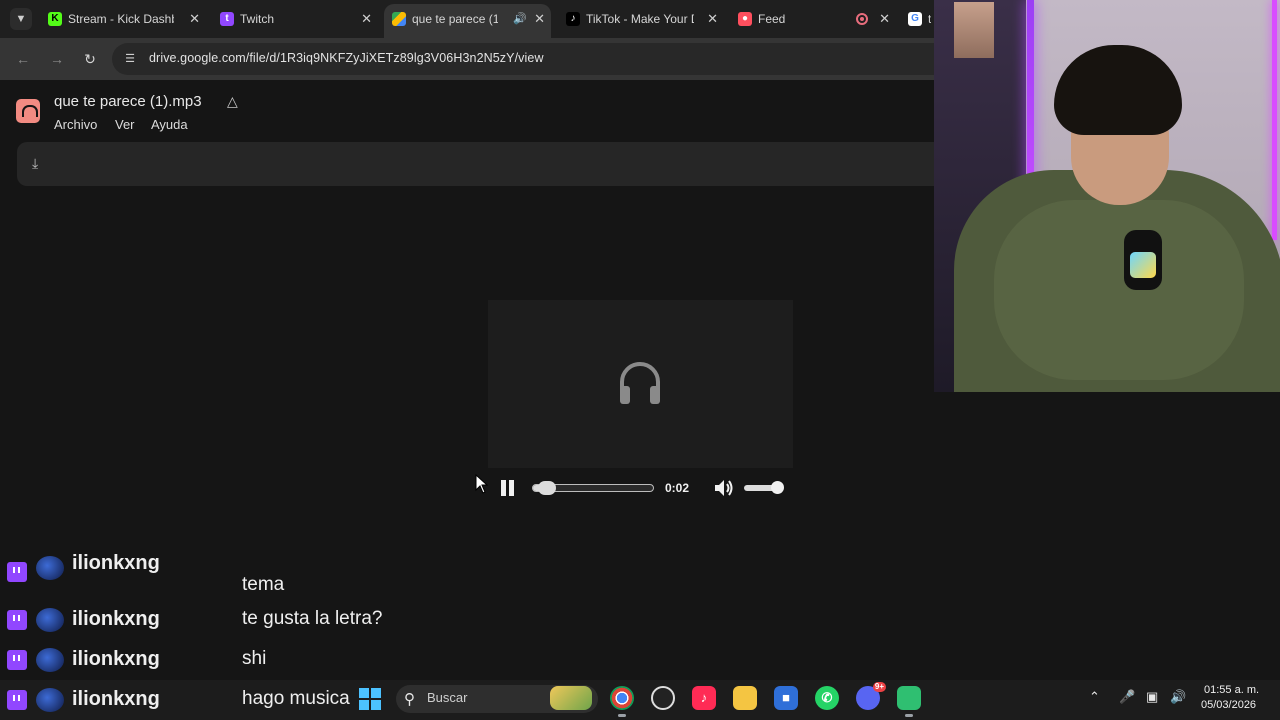 This screenshot has width=1280, height=720. What do you see at coordinates (254, 658) in the screenshot?
I see `chat-text: shi` at bounding box center [254, 658].